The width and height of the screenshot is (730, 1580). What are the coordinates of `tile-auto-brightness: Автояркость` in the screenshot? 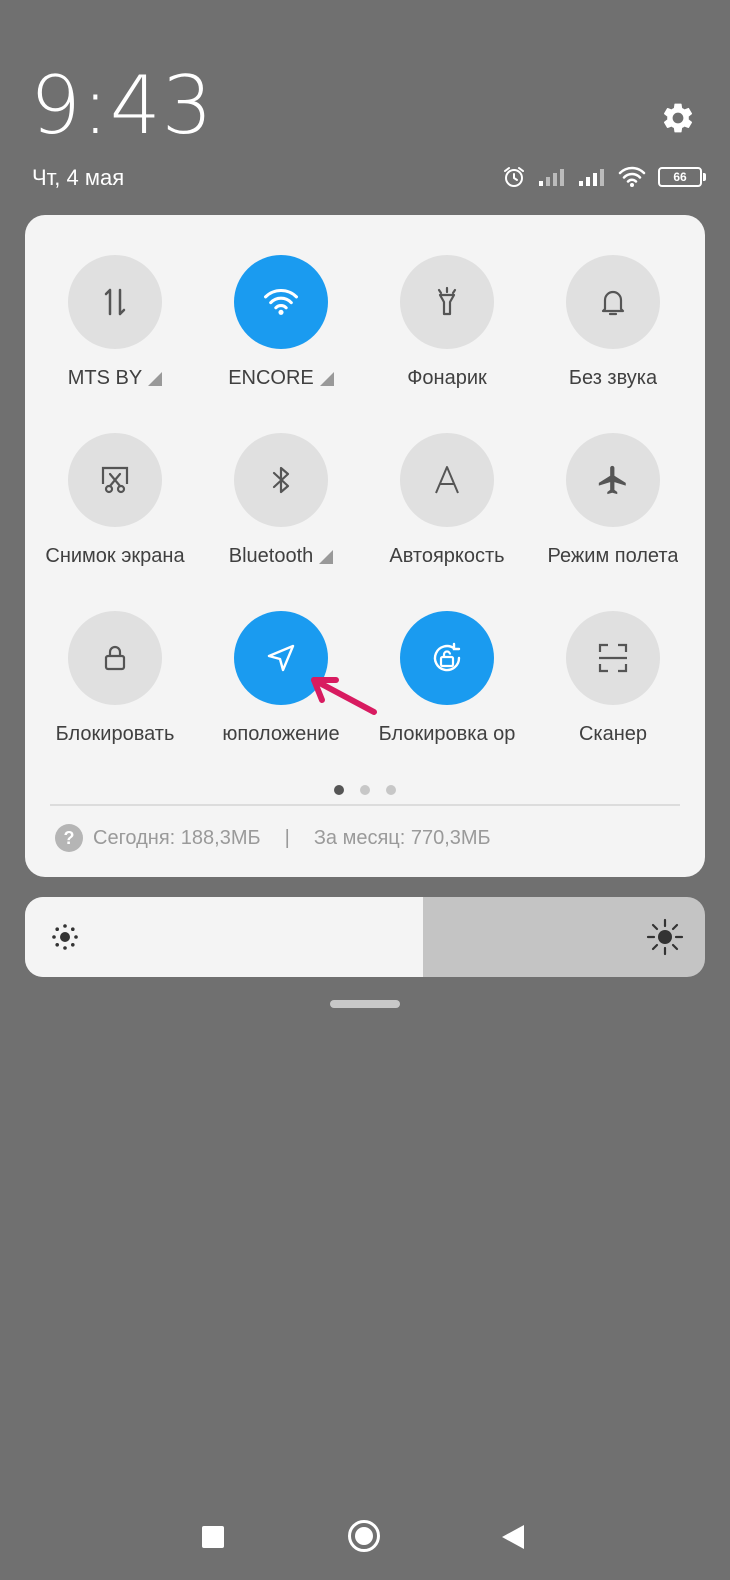 It's located at (447, 522).